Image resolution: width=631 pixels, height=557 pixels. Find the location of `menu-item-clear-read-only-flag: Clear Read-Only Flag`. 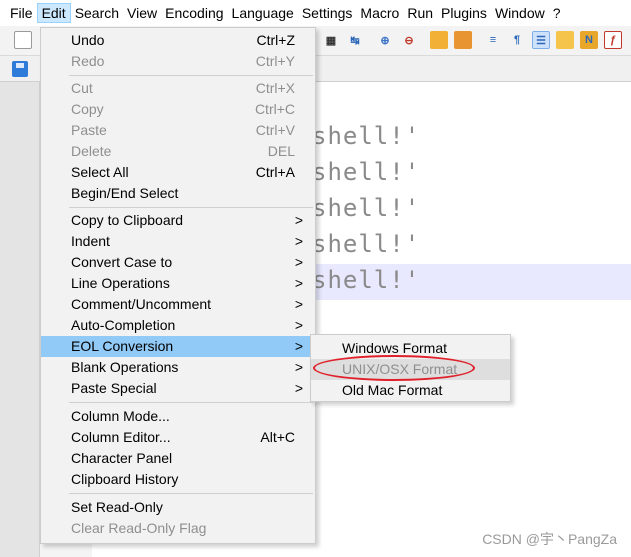

menu-item-clear-read-only-flag: Clear Read-Only Flag is located at coordinates (178, 528).